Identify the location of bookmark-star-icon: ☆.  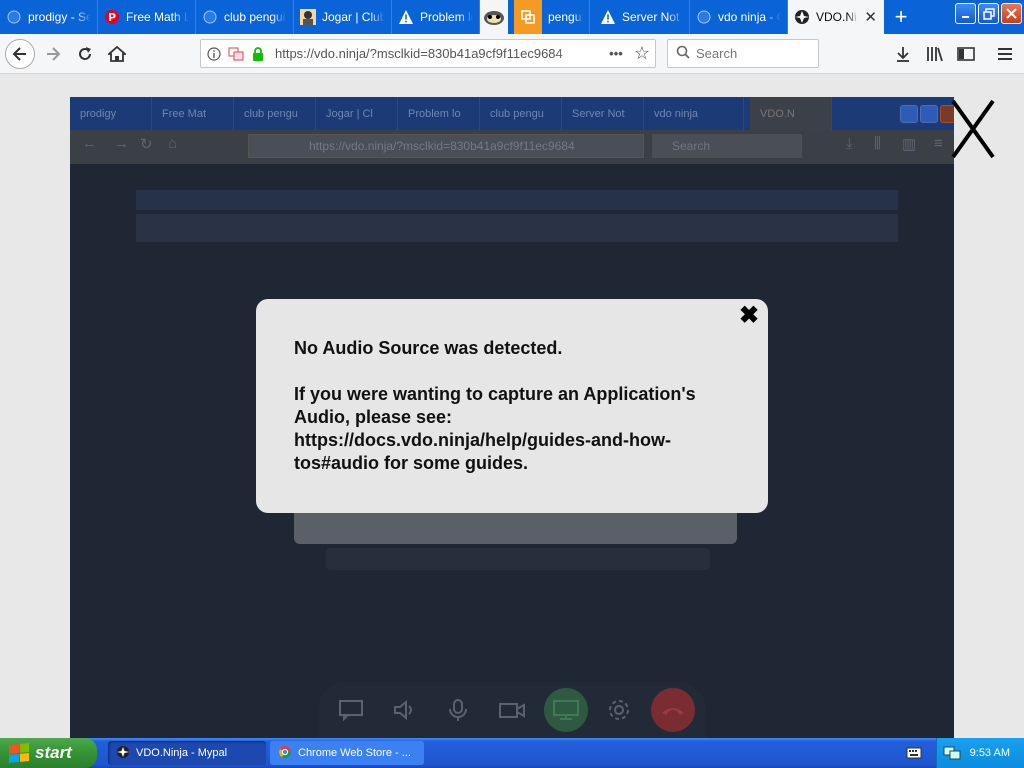
(642, 53).